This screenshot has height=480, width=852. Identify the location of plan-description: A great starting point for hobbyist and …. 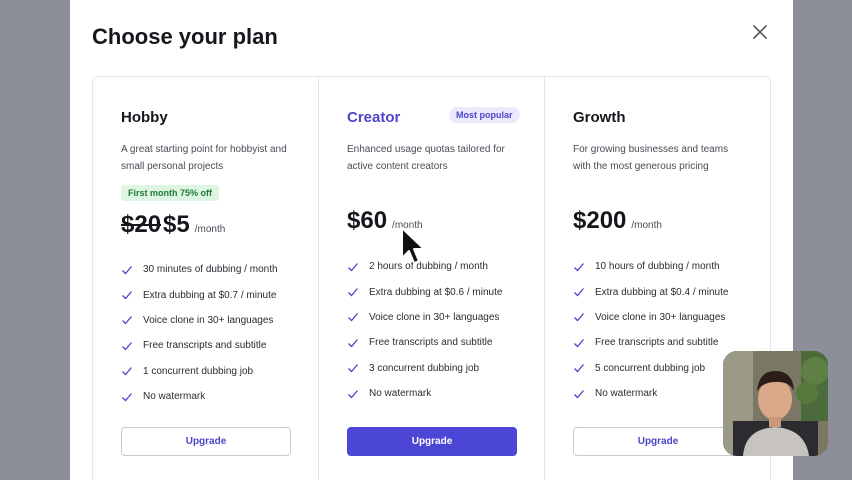
(204, 158).